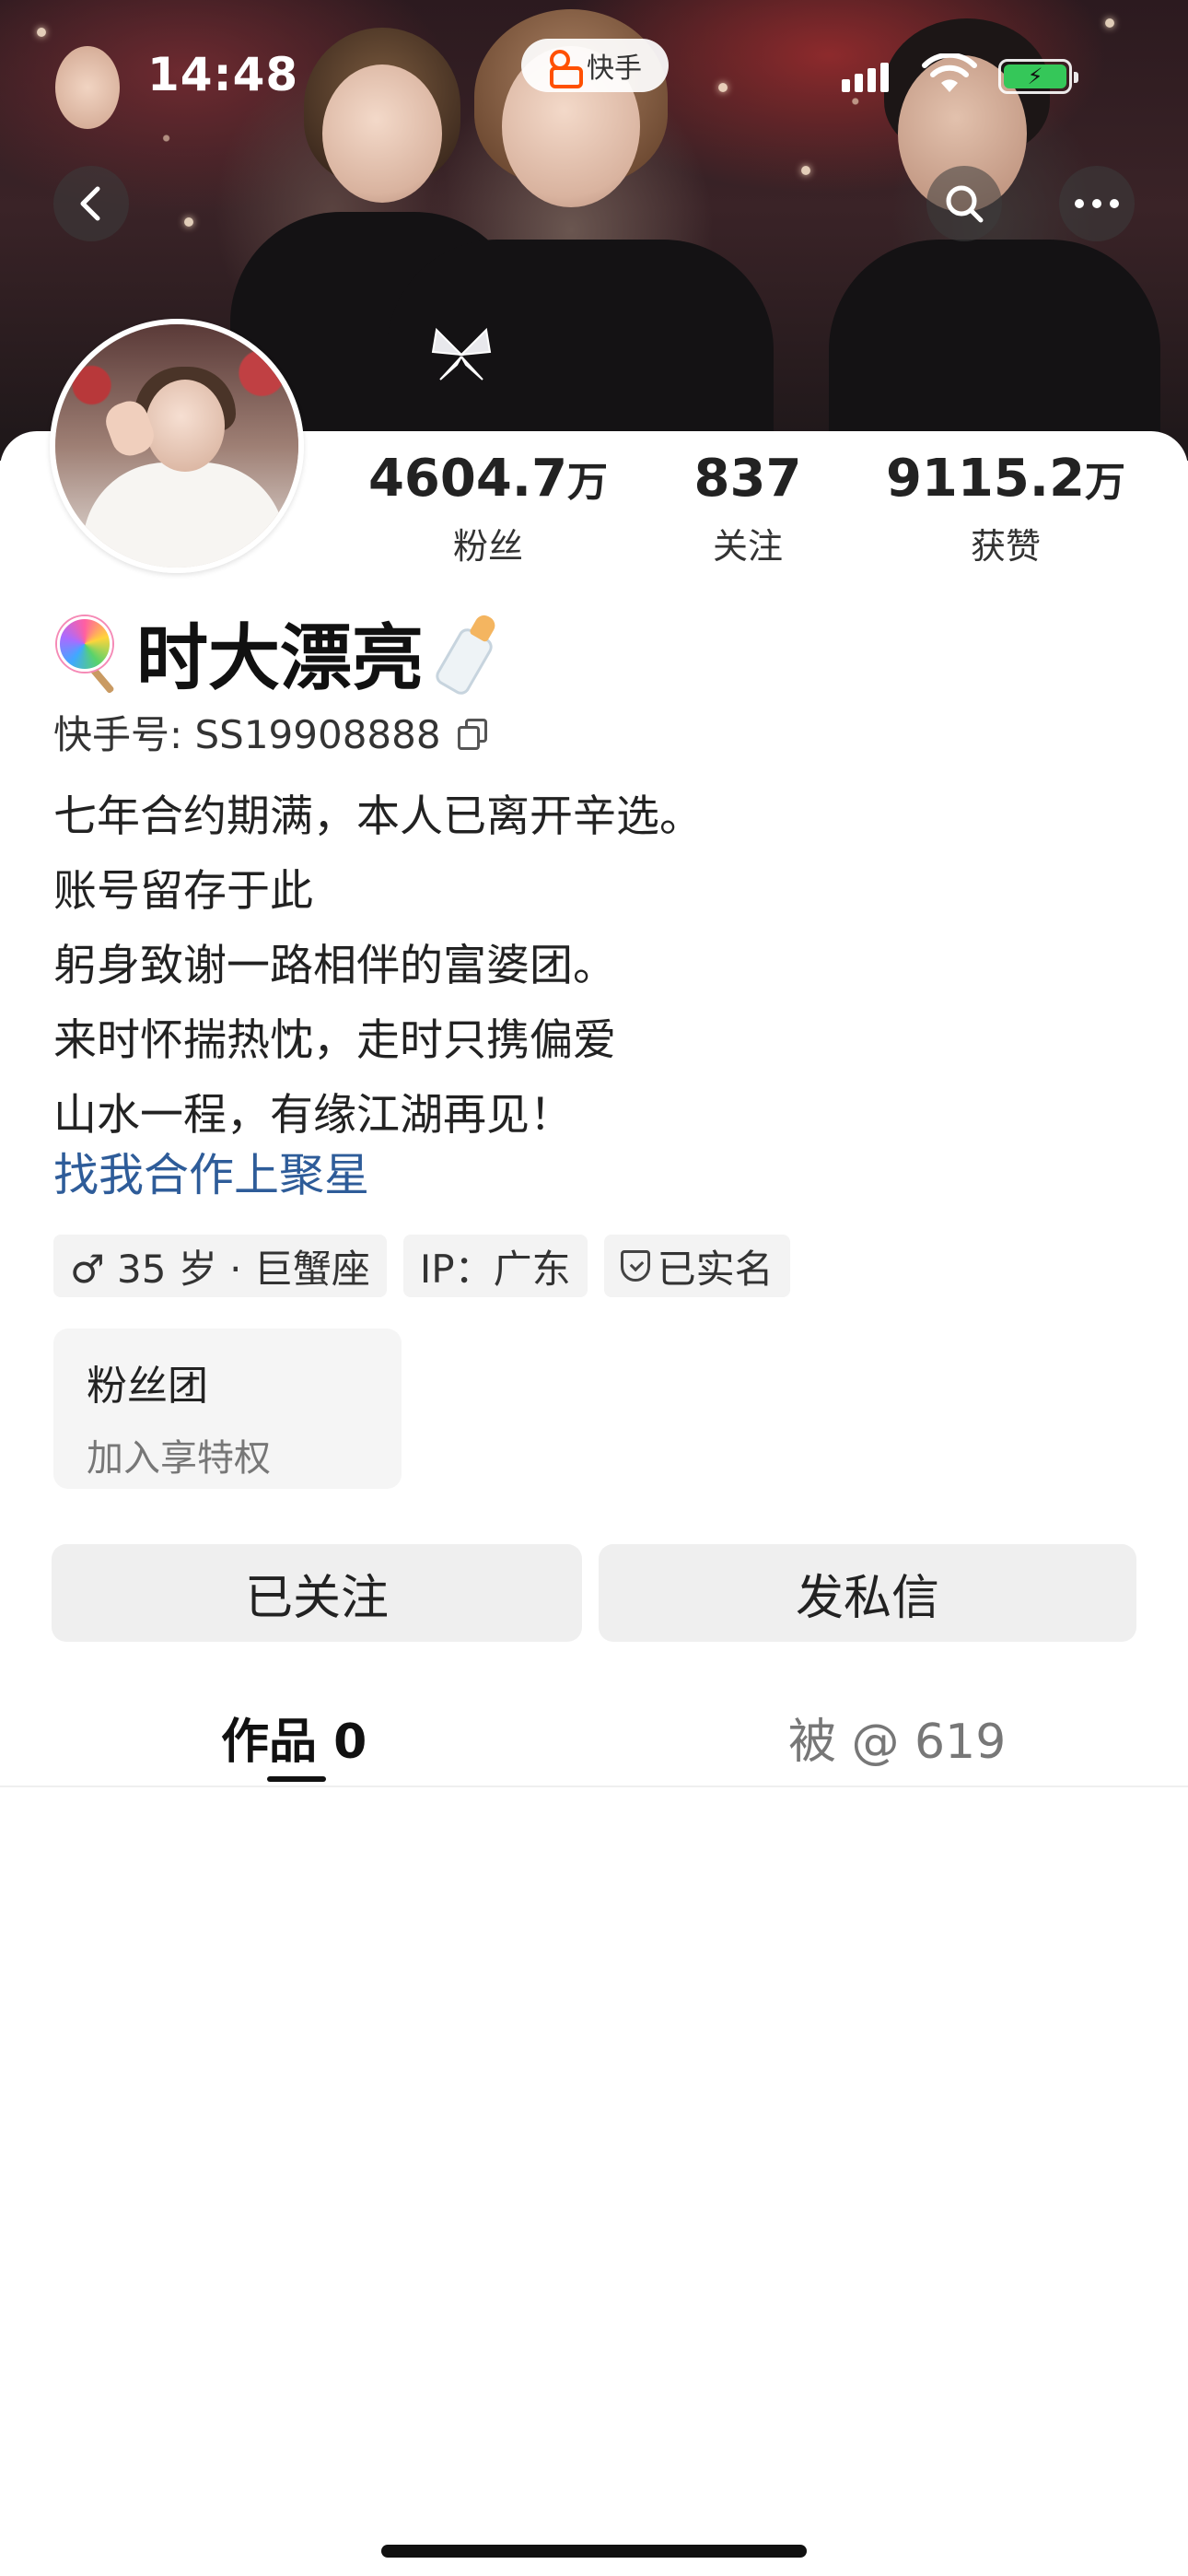 This screenshot has height=2576, width=1188. Describe the element at coordinates (1005, 510) in the screenshot. I see `stat-likes: 9115.2万 获赞` at that location.